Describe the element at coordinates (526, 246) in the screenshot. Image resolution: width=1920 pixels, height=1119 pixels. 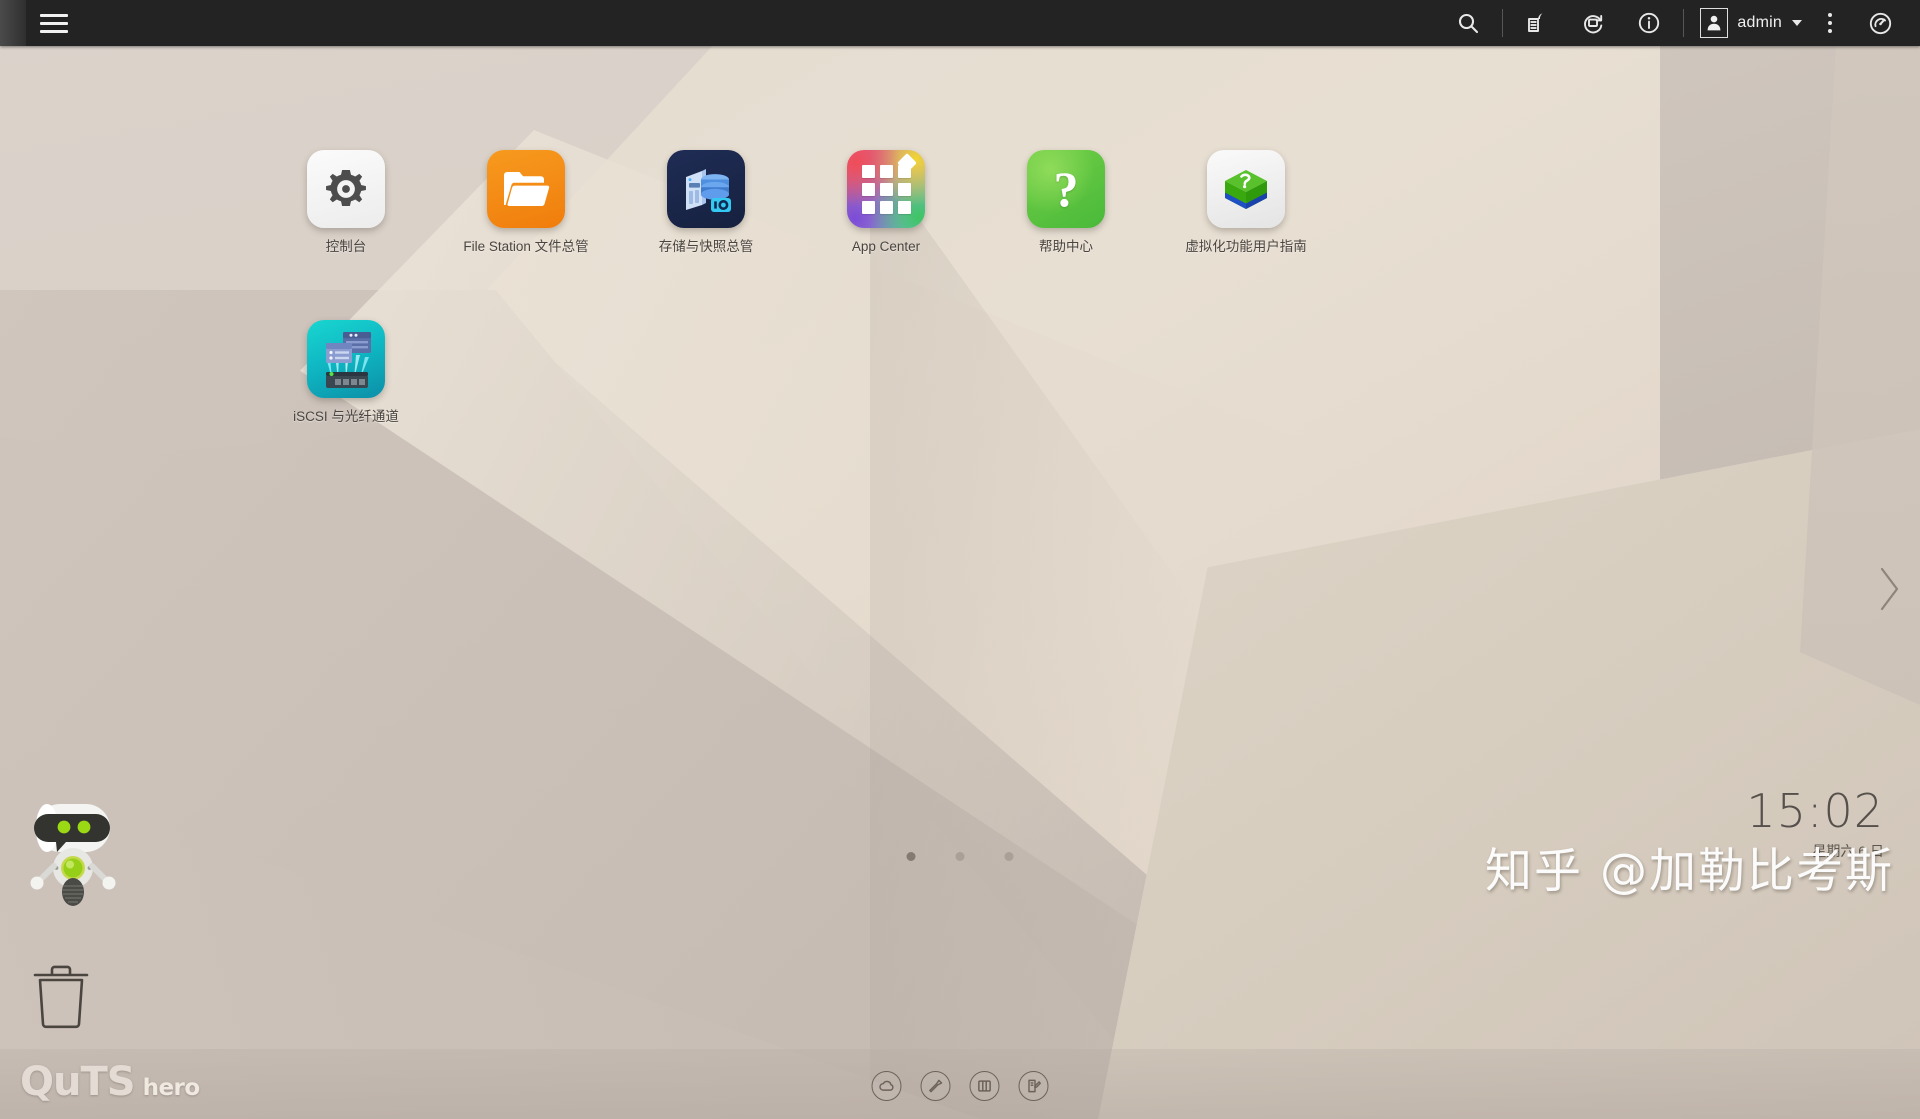
I see `desktop-icon-label: File Station 文件总管` at that location.